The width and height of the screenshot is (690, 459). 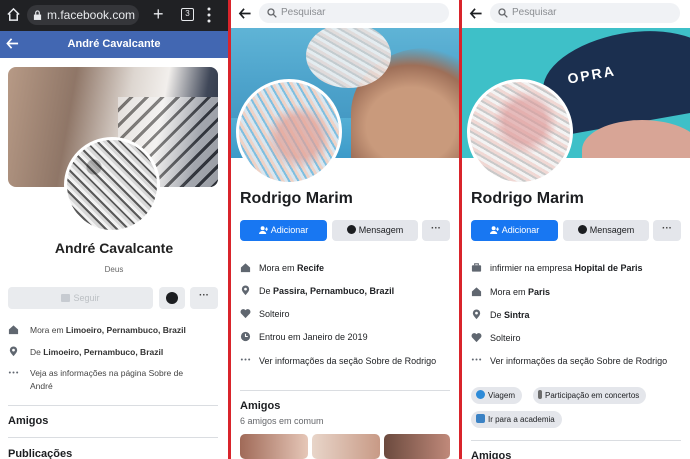 What do you see at coordinates (313, 337) in the screenshot?
I see `info-text: Entrou em Janeiro de 2019` at bounding box center [313, 337].